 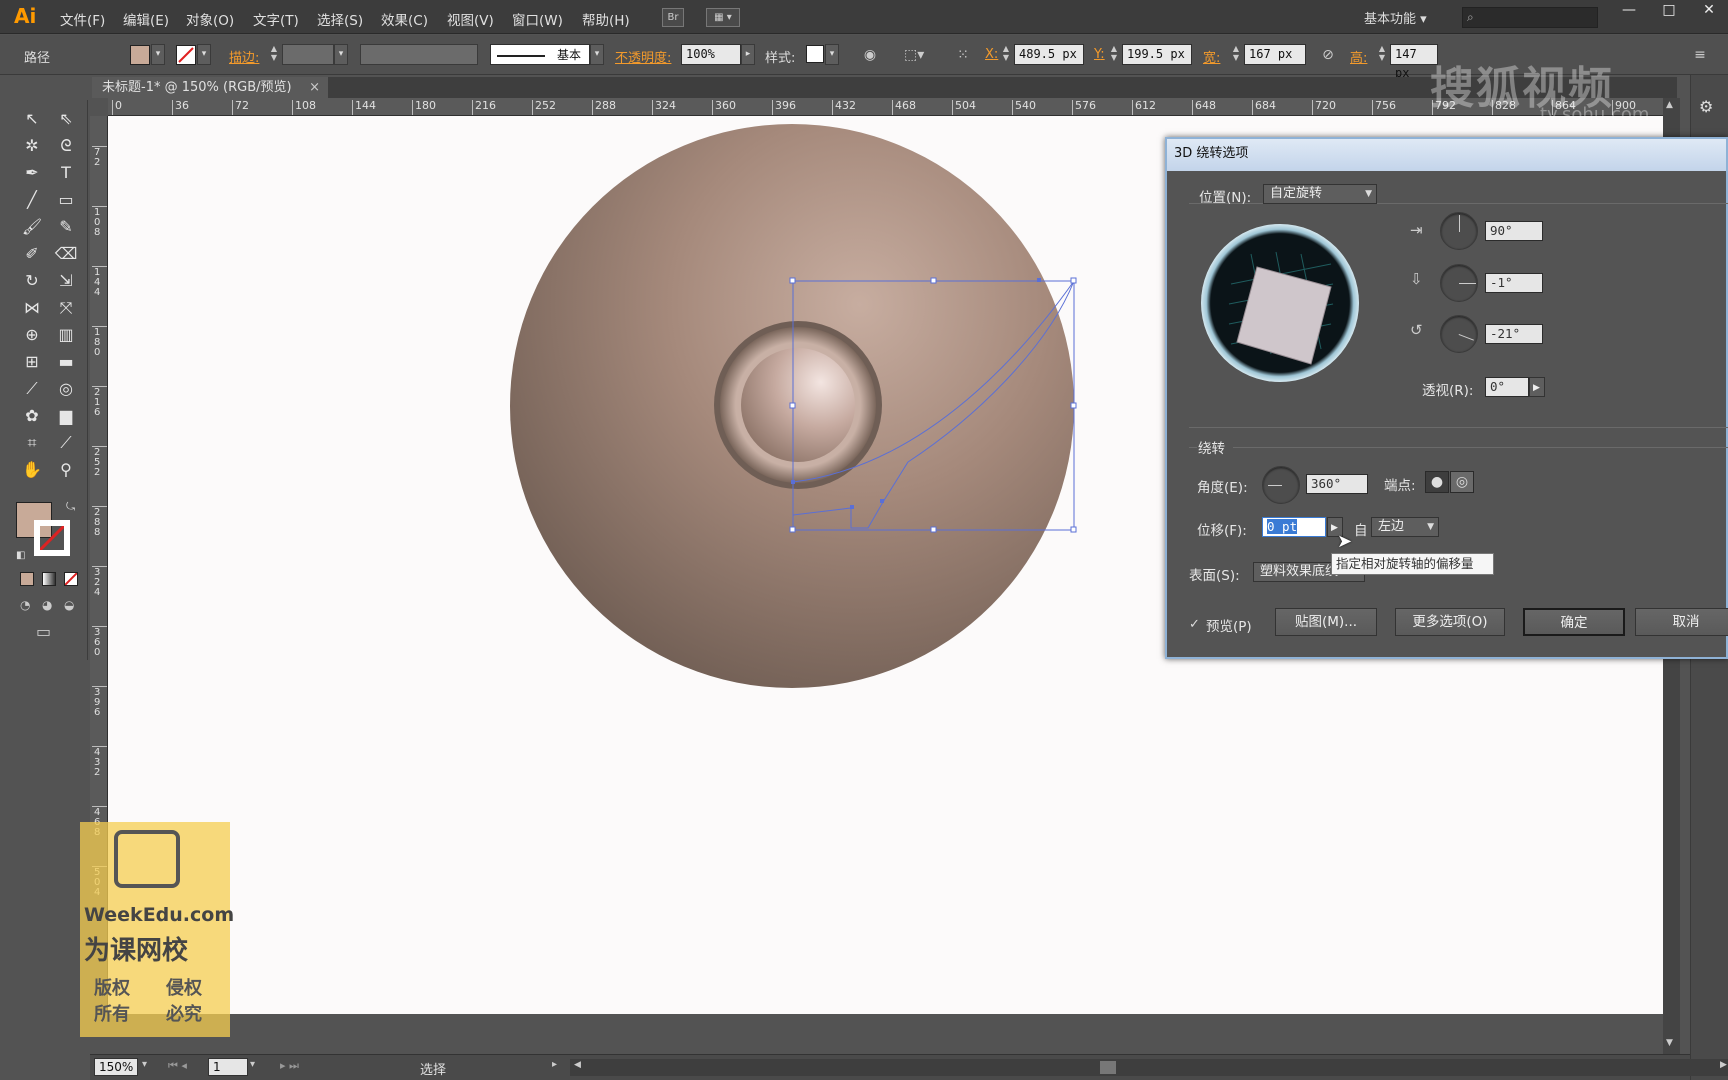 What do you see at coordinates (1099, 54) in the screenshot?
I see `y-label: Y:` at bounding box center [1099, 54].